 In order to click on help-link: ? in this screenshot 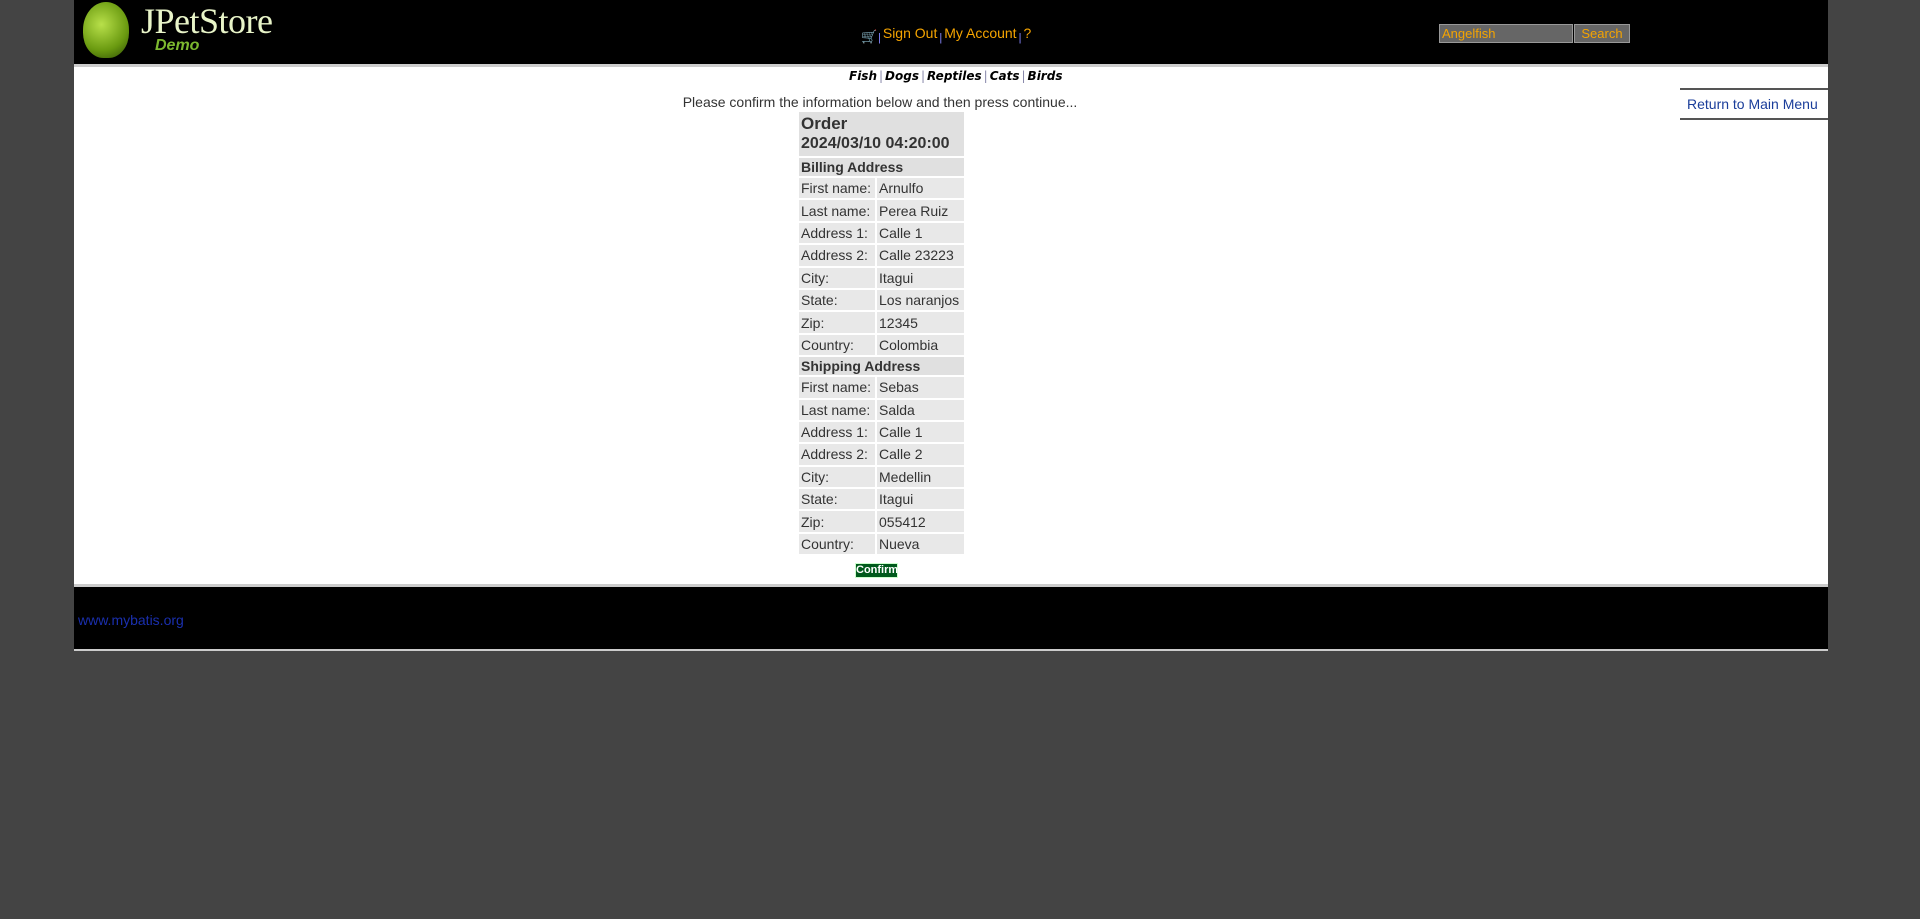, I will do `click(1027, 33)`.